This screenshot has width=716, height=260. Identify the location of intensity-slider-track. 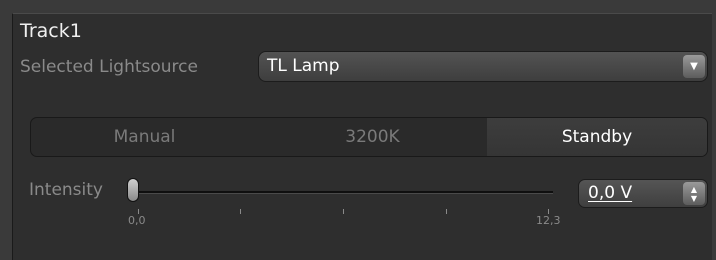
(344, 192).